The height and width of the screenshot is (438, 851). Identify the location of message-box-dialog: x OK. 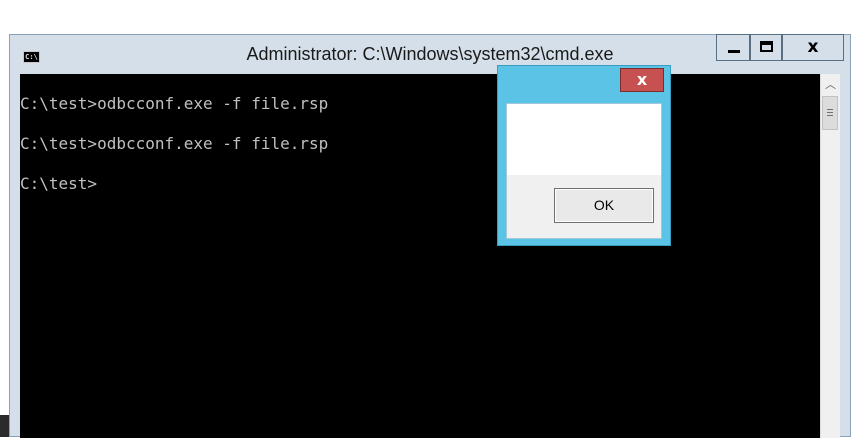
(584, 155).